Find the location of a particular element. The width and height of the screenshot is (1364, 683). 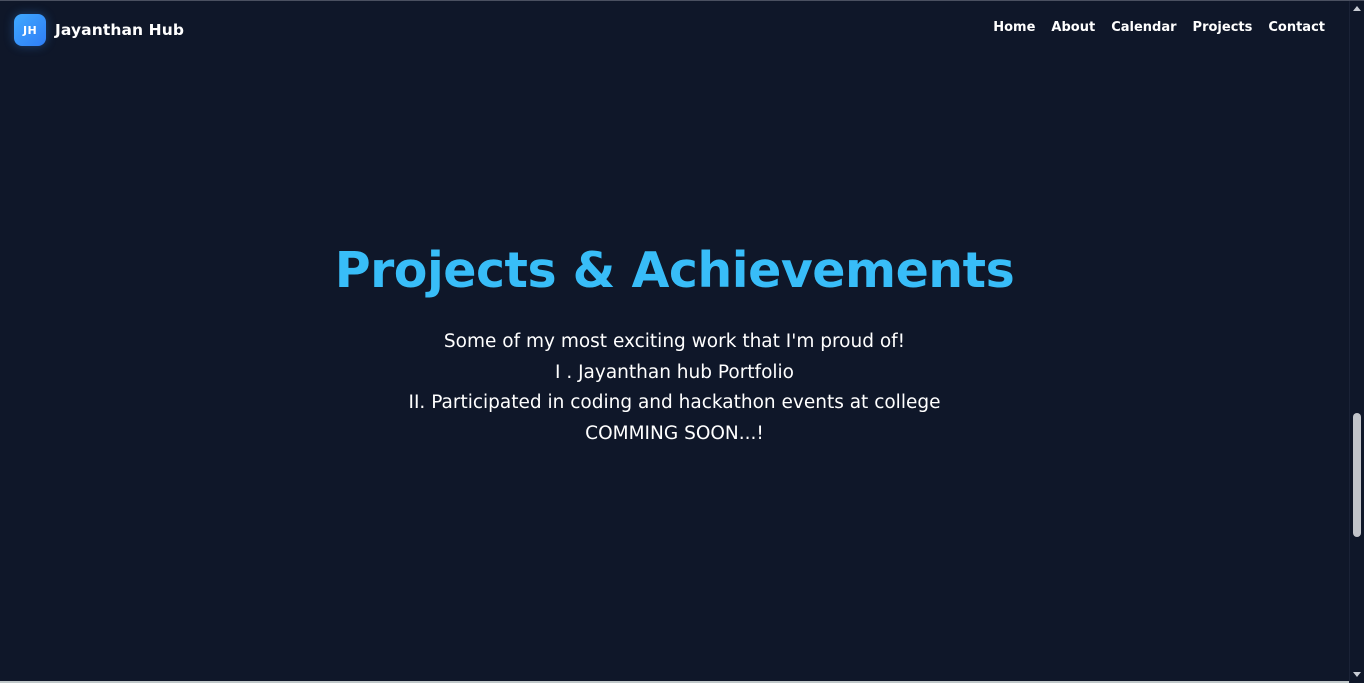

nav-link-about: About is located at coordinates (1073, 27).